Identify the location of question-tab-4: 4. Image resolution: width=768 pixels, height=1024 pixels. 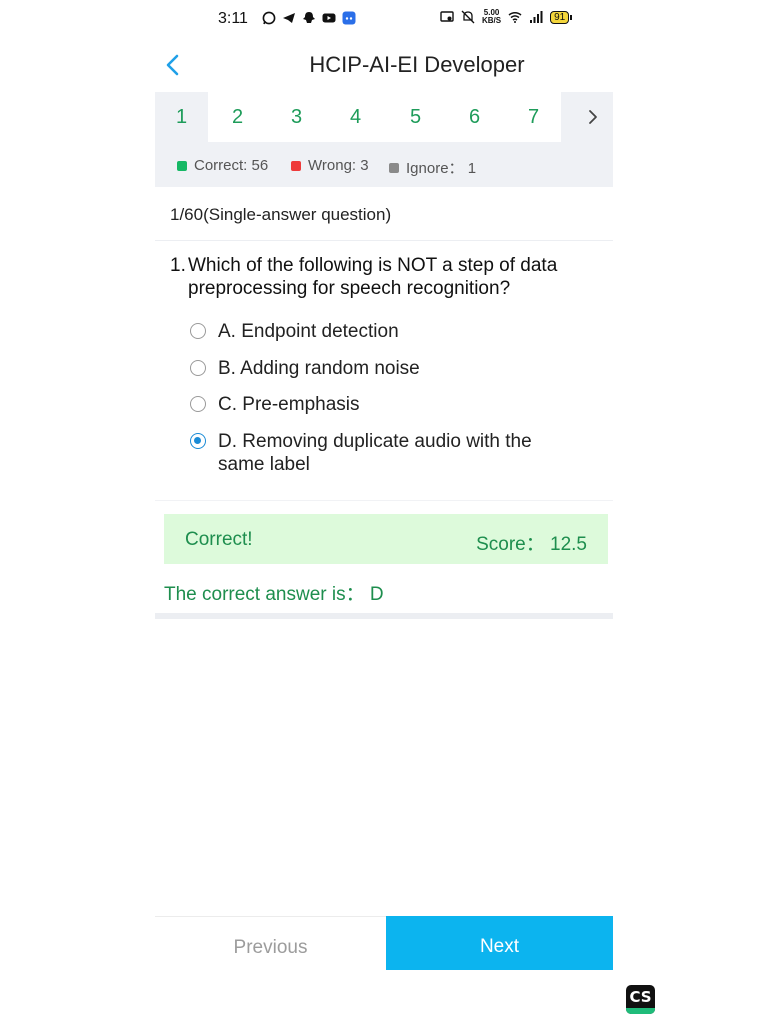
(355, 117).